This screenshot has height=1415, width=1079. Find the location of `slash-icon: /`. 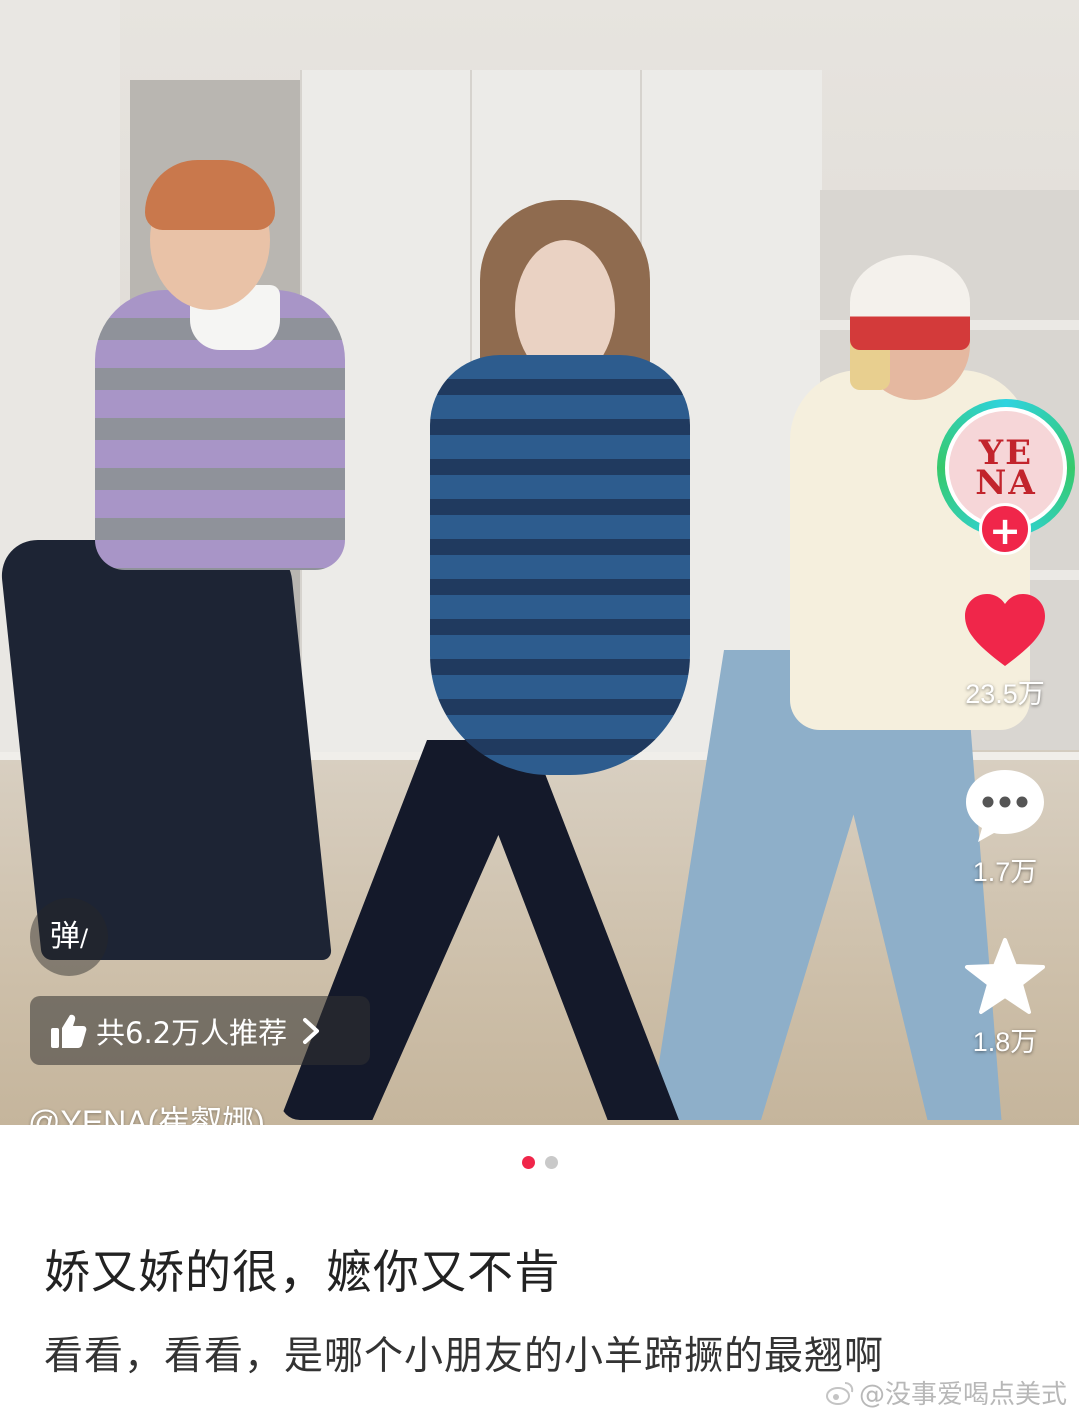

slash-icon: / is located at coordinates (84, 938).